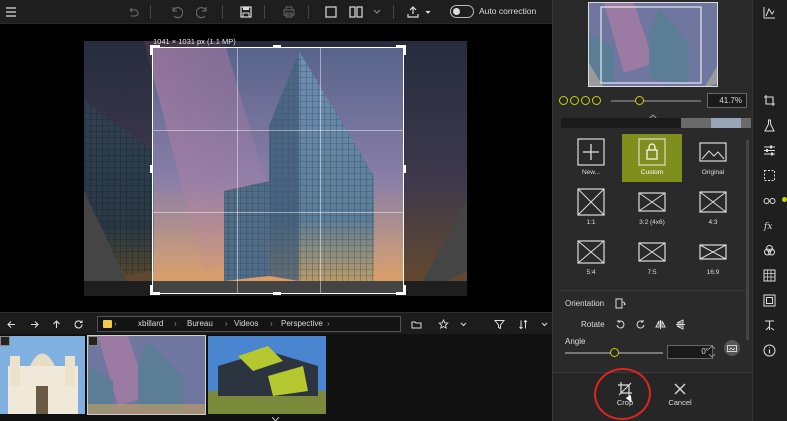  Describe the element at coordinates (591, 208) in the screenshot. I see `ratio-1-1: 1:1` at that location.